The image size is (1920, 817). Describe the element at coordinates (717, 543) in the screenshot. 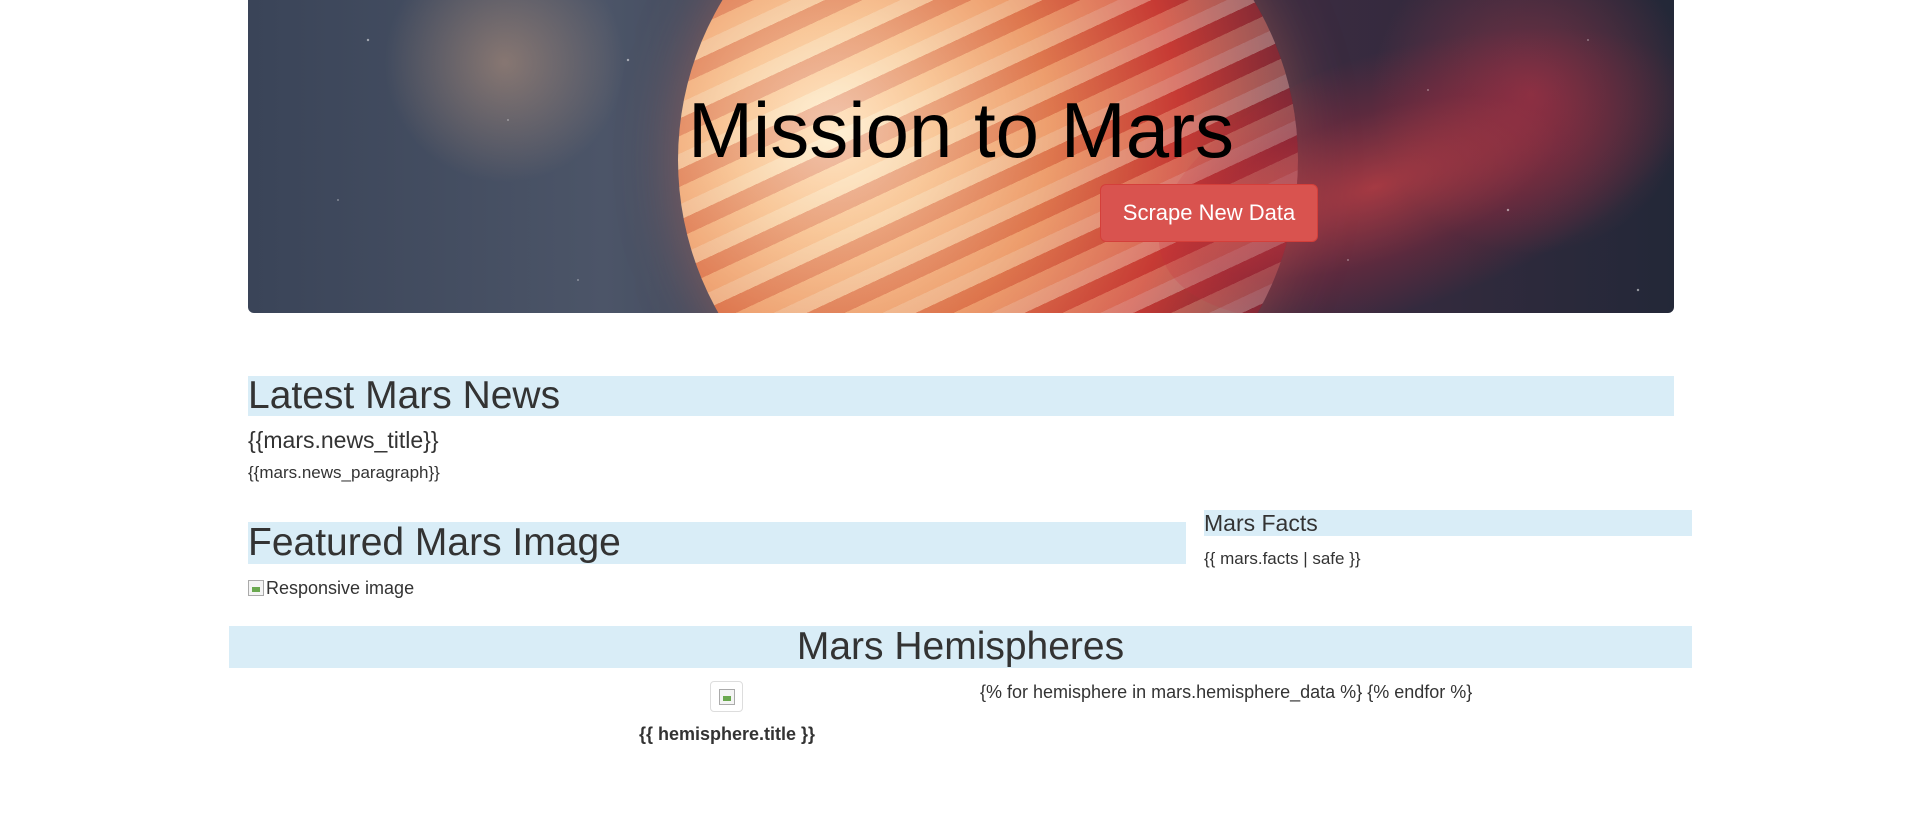

I see `featured-image-section-header: Featured Mars Image` at that location.